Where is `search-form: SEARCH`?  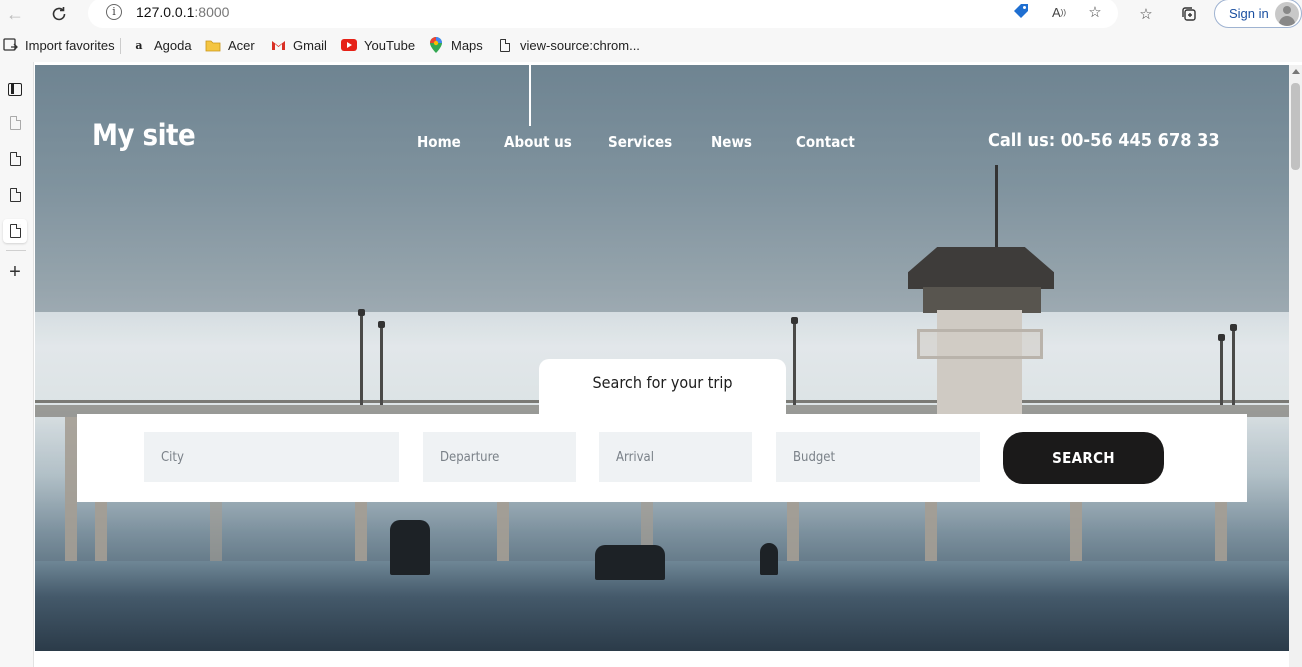 search-form: SEARCH is located at coordinates (662, 458).